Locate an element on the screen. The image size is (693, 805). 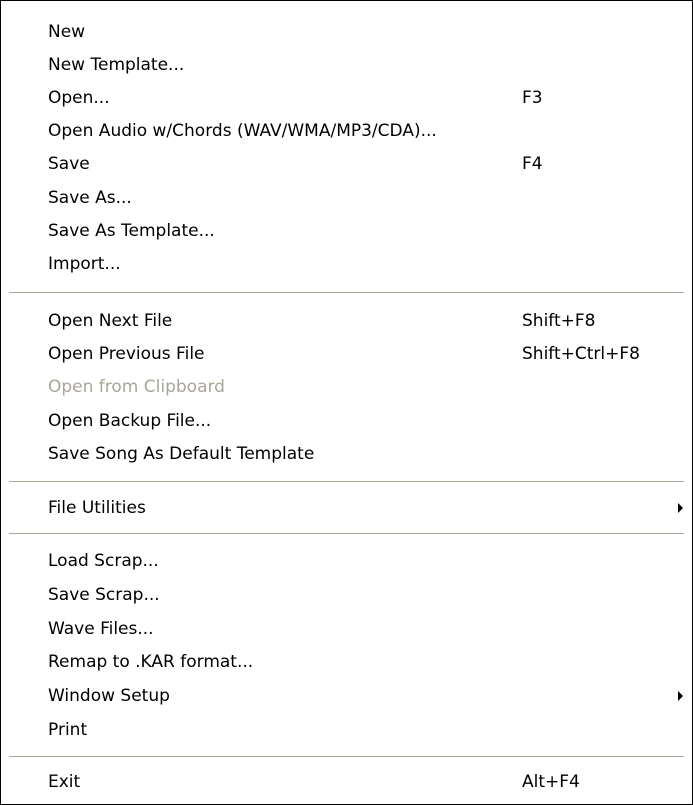
menu-item-label: Open Next File is located at coordinates (110, 321).